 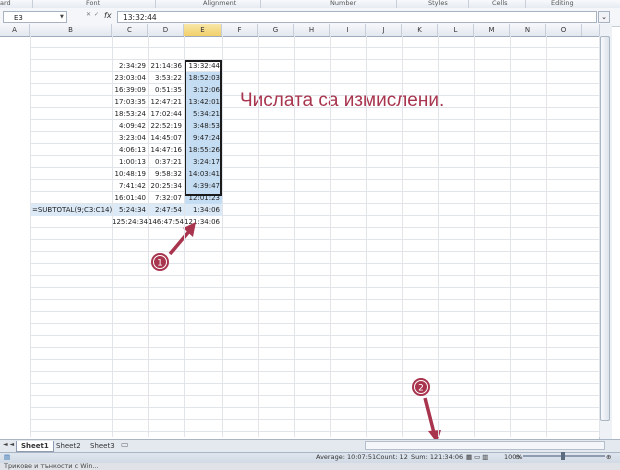 What do you see at coordinates (346, 457) in the screenshot?
I see `status-average: Average: 10:07:51` at bounding box center [346, 457].